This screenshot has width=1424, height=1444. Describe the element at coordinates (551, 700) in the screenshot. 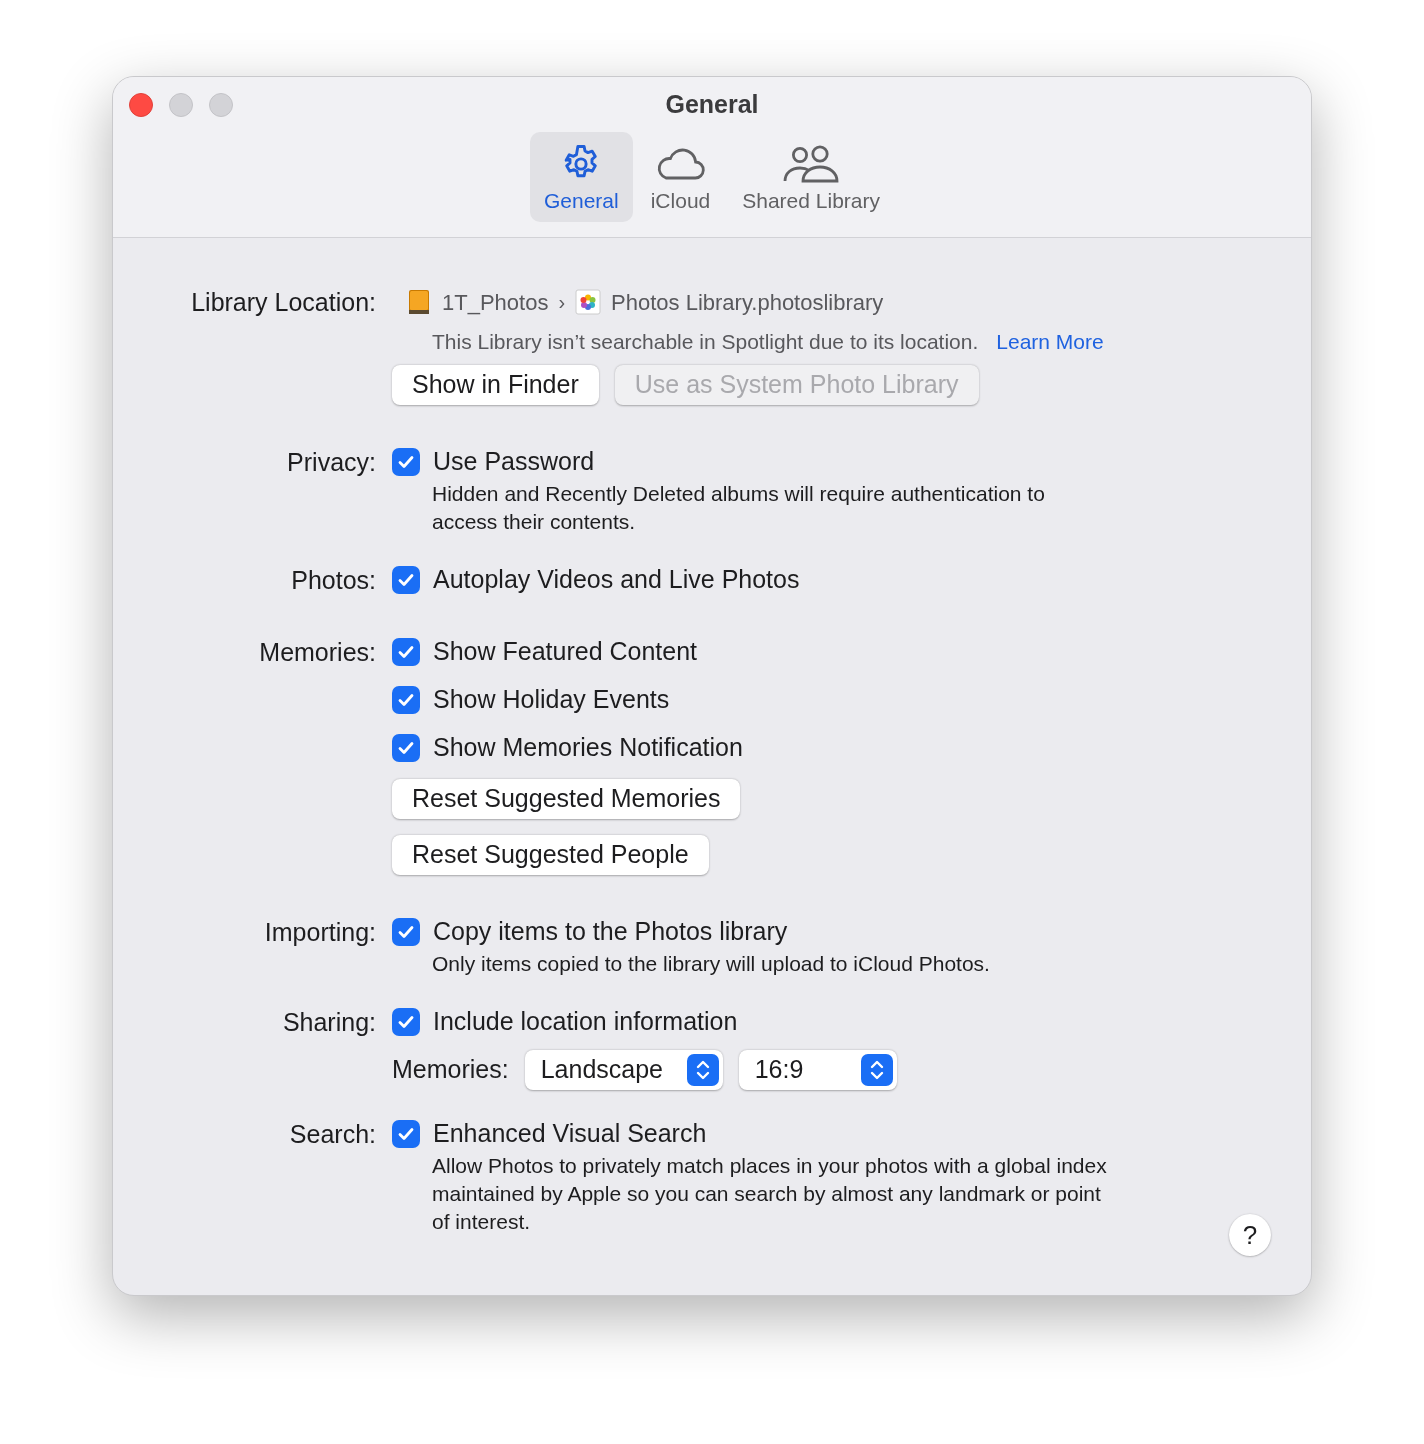

I see `checkbox-label: Show Holiday Events` at that location.